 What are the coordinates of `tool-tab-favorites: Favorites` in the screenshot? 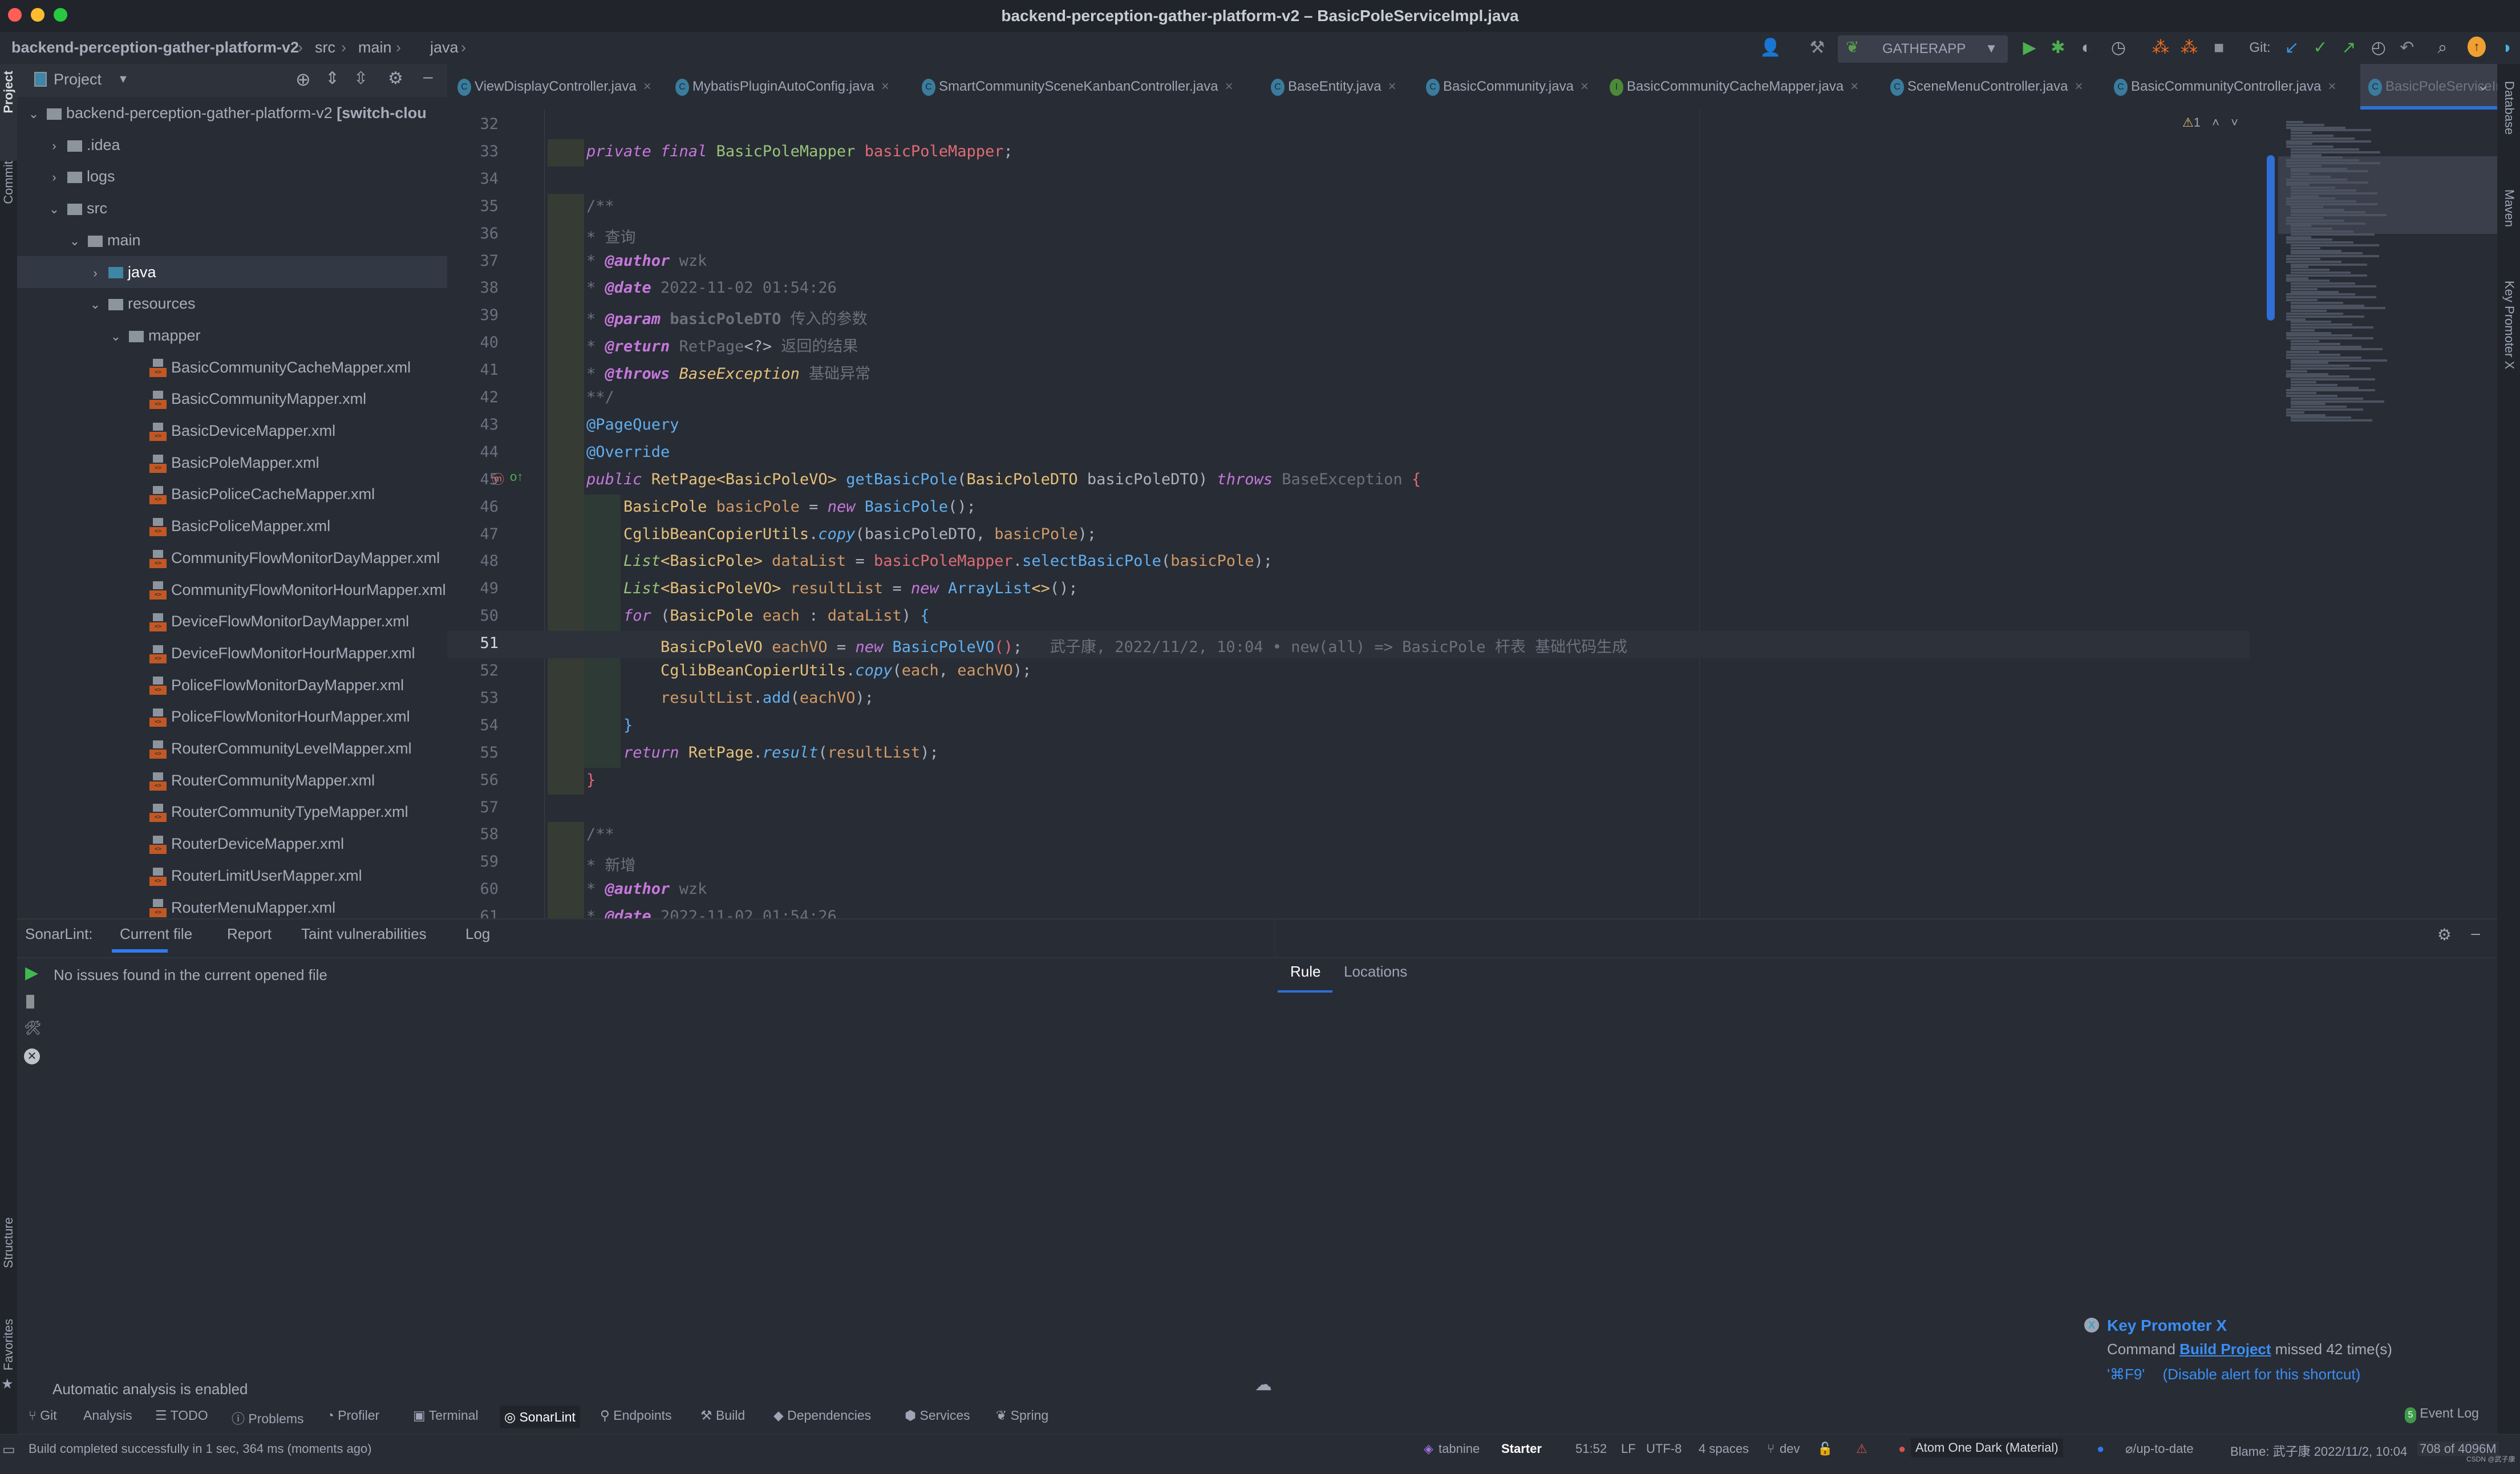 It's located at (8, 1344).